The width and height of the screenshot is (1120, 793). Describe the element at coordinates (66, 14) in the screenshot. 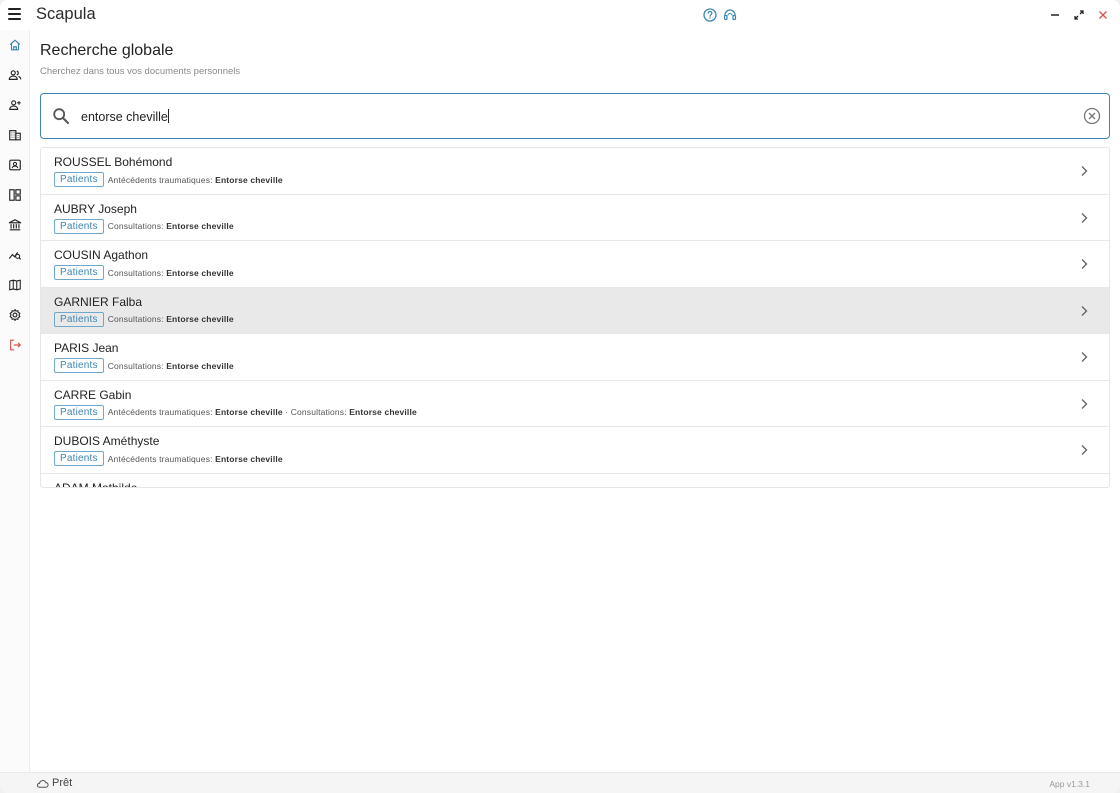

I see `app-title: Scapula` at that location.